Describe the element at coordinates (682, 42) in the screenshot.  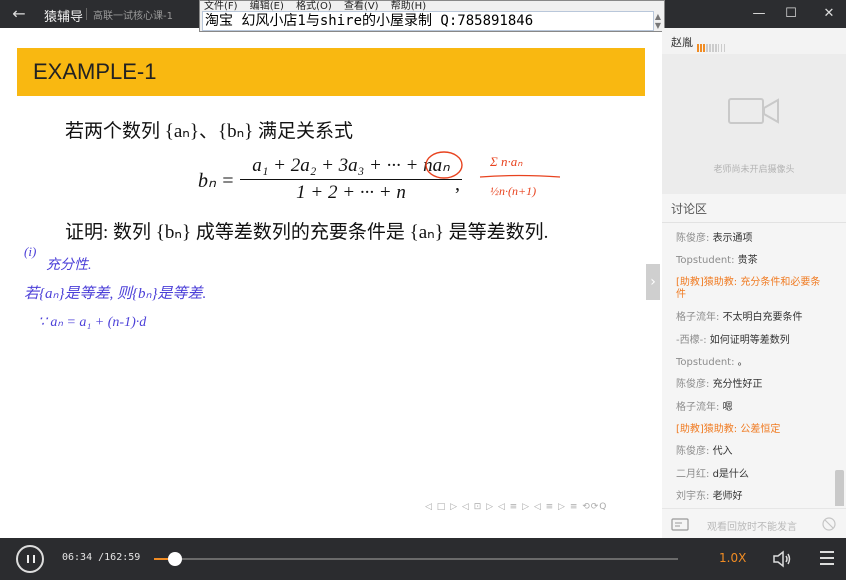
I see `teacher-name: 赵胤` at that location.